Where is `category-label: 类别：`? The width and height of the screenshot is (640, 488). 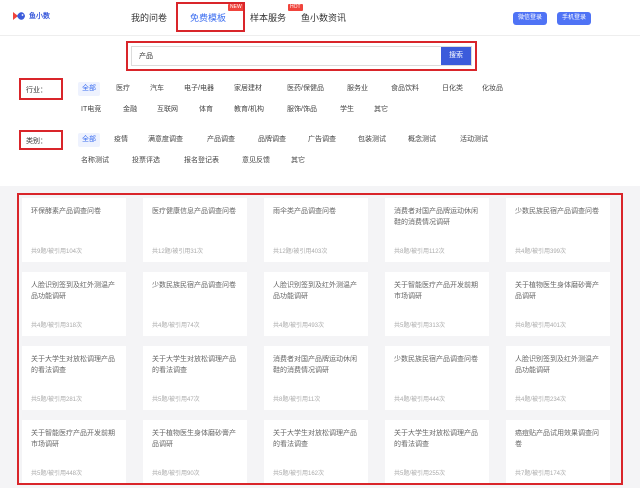 category-label: 类别： is located at coordinates (36, 141).